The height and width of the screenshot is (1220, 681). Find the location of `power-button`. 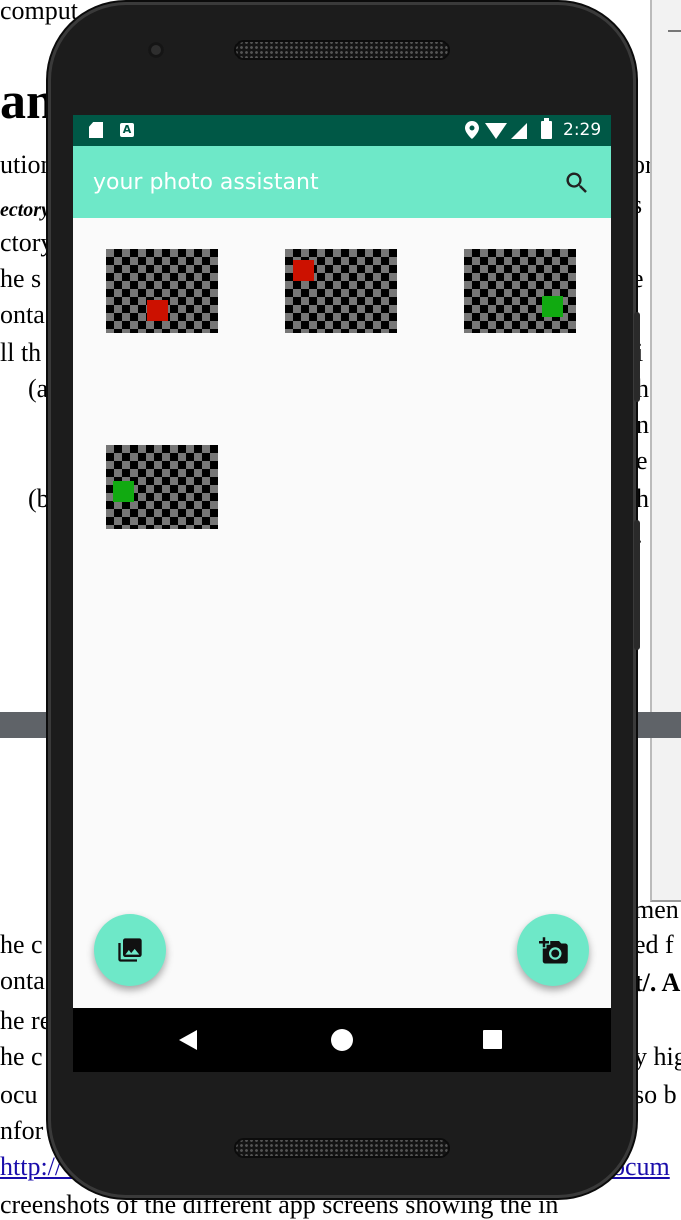

power-button is located at coordinates (637, 585).